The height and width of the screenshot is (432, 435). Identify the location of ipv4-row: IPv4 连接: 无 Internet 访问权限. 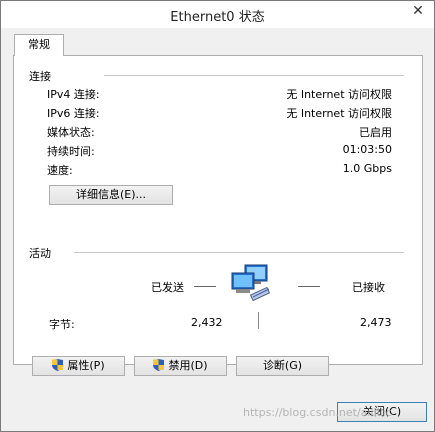
(219, 94).